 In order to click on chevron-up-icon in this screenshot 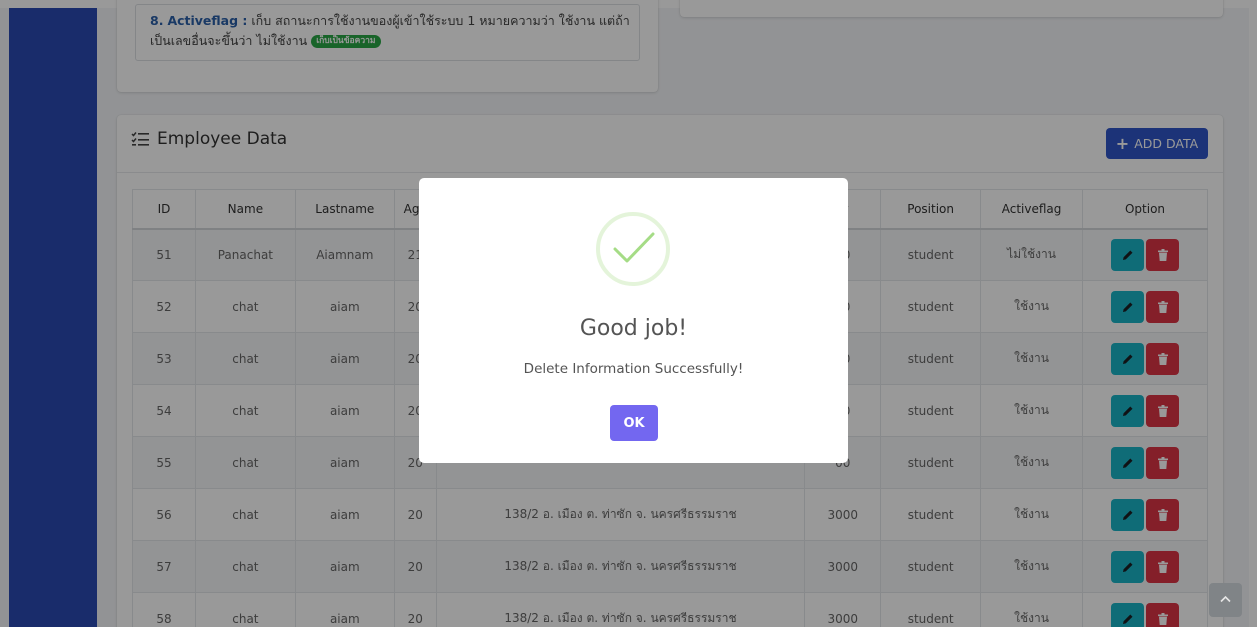, I will do `click(1225, 599)`.